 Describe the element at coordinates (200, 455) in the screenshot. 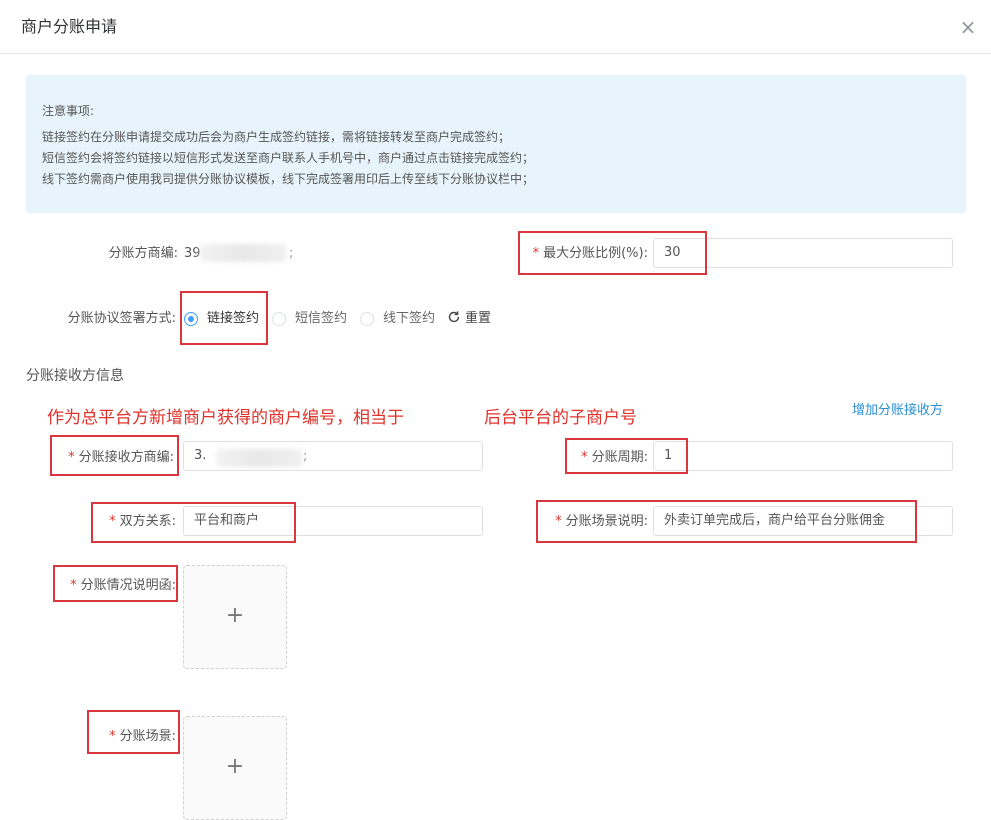

I see `receiver-id-prefix: 3.` at that location.